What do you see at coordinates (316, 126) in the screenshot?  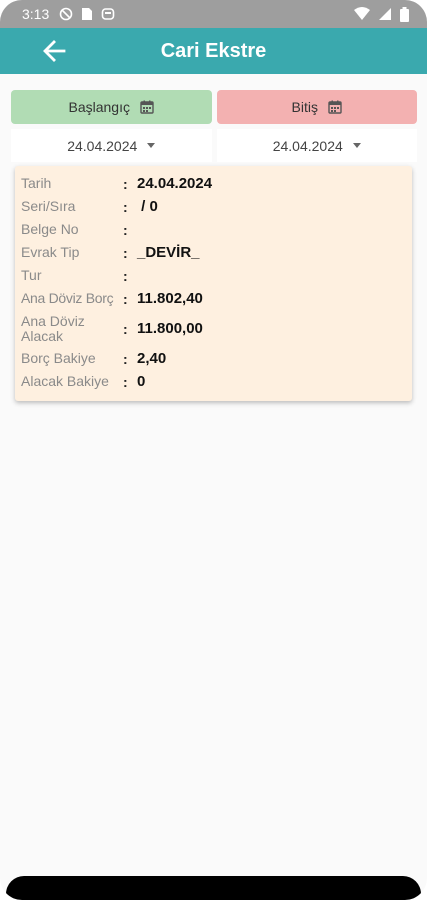 I see `end-date-column: Bitiş 24.04.2024` at bounding box center [316, 126].